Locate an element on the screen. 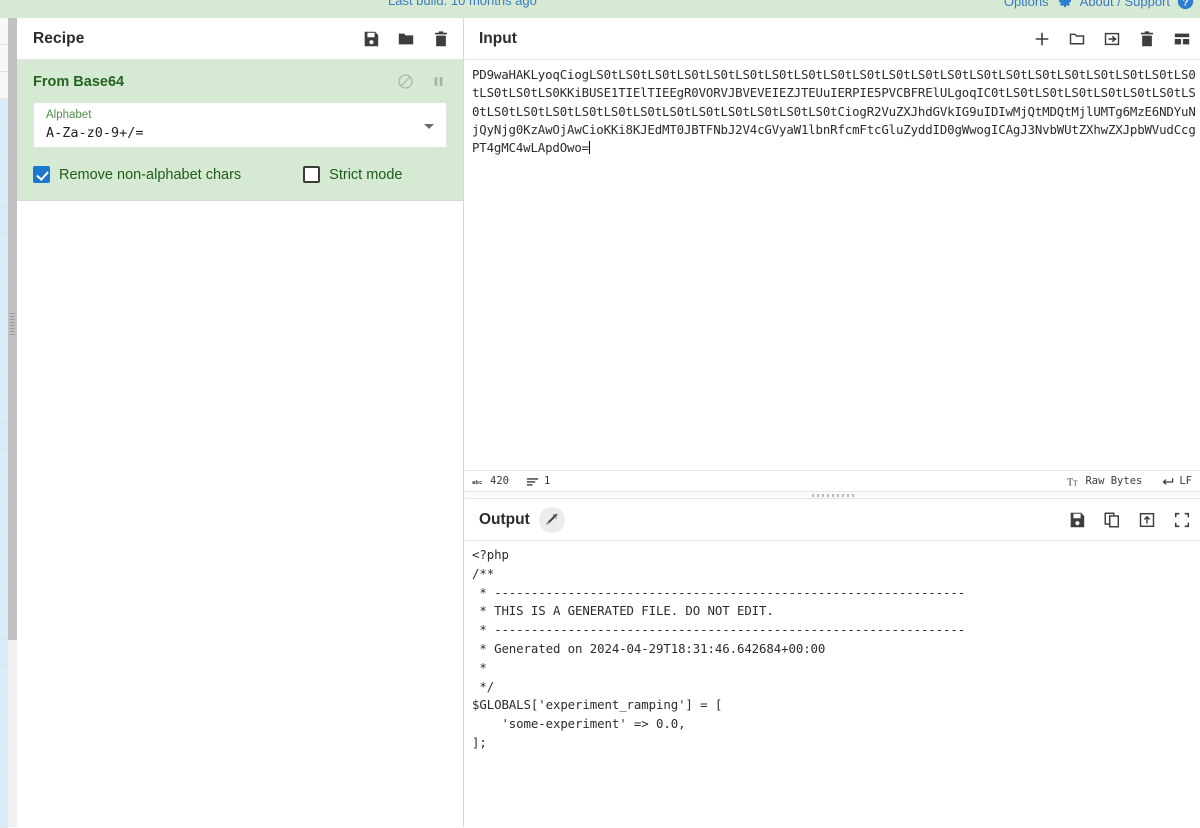  line-count-group: 1 is located at coordinates (538, 481).